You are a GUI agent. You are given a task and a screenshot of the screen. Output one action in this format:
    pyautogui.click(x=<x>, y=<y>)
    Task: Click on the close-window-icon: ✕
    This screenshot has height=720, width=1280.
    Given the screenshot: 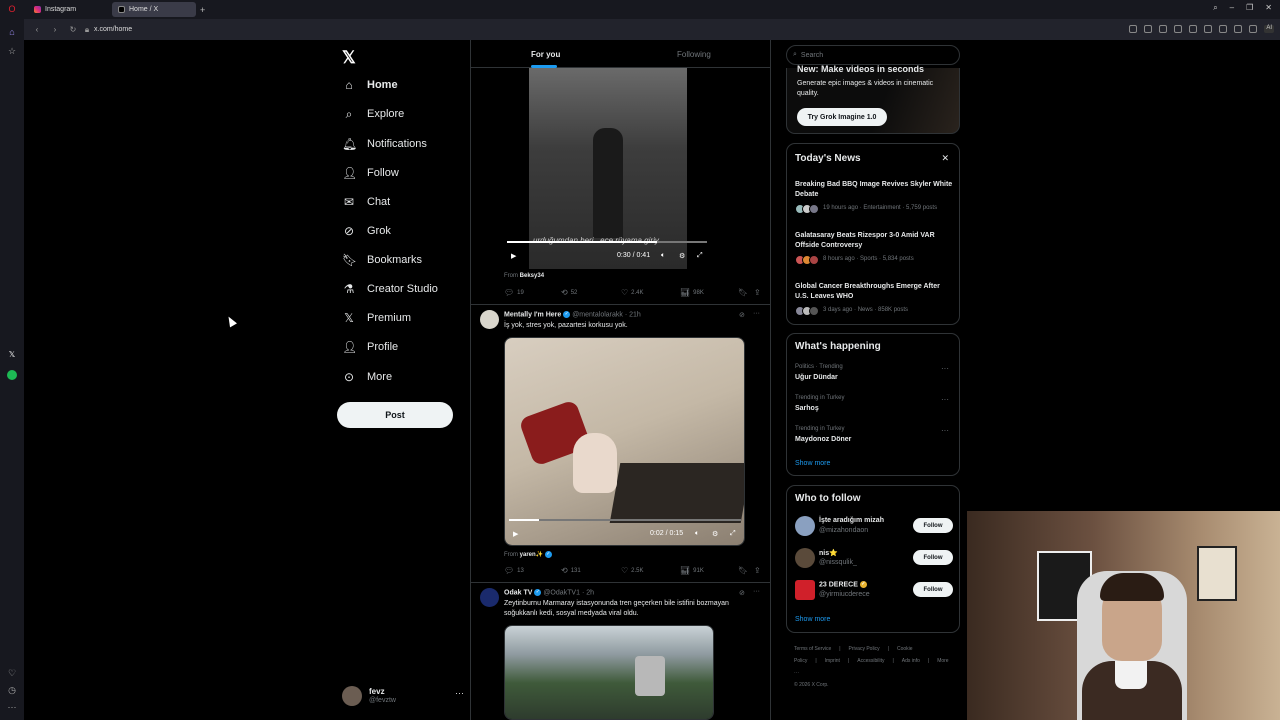 What is the action you would take?
    pyautogui.click(x=1268, y=8)
    